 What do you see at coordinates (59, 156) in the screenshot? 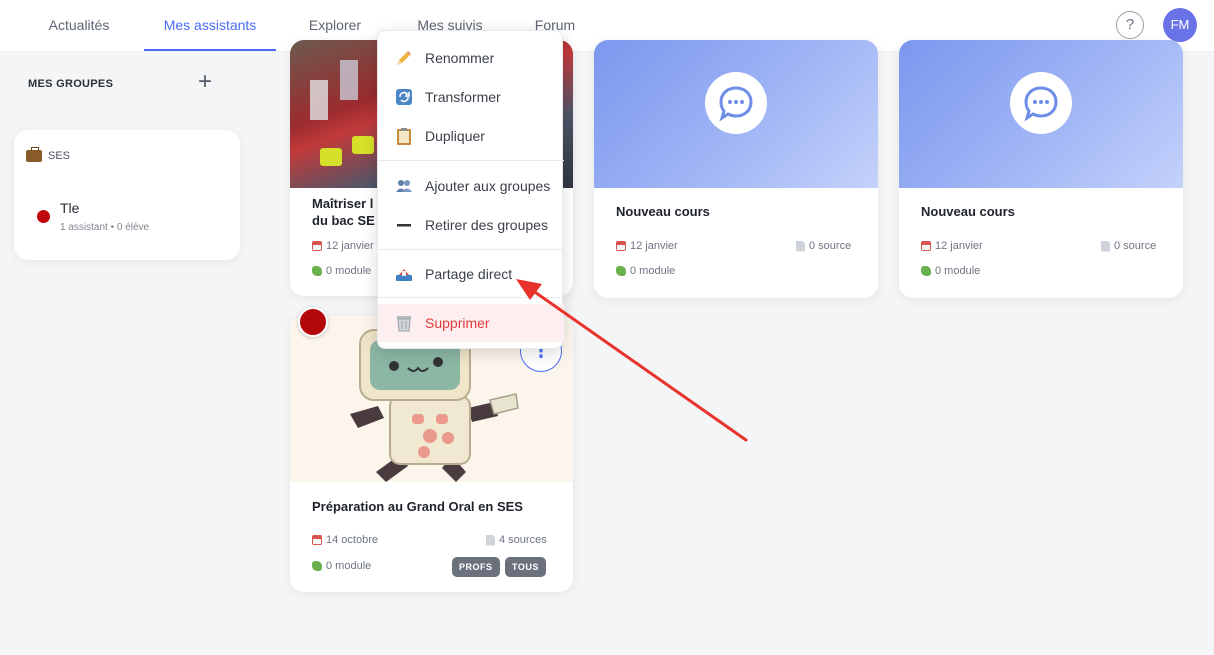
I see `group-header-label: SES` at bounding box center [59, 156].